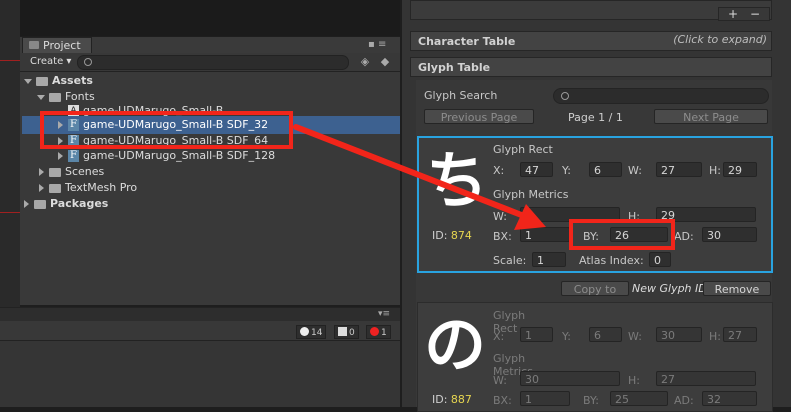  What do you see at coordinates (410, 171) in the screenshot?
I see `annotation-arrow-shaft` at bounding box center [410, 171].